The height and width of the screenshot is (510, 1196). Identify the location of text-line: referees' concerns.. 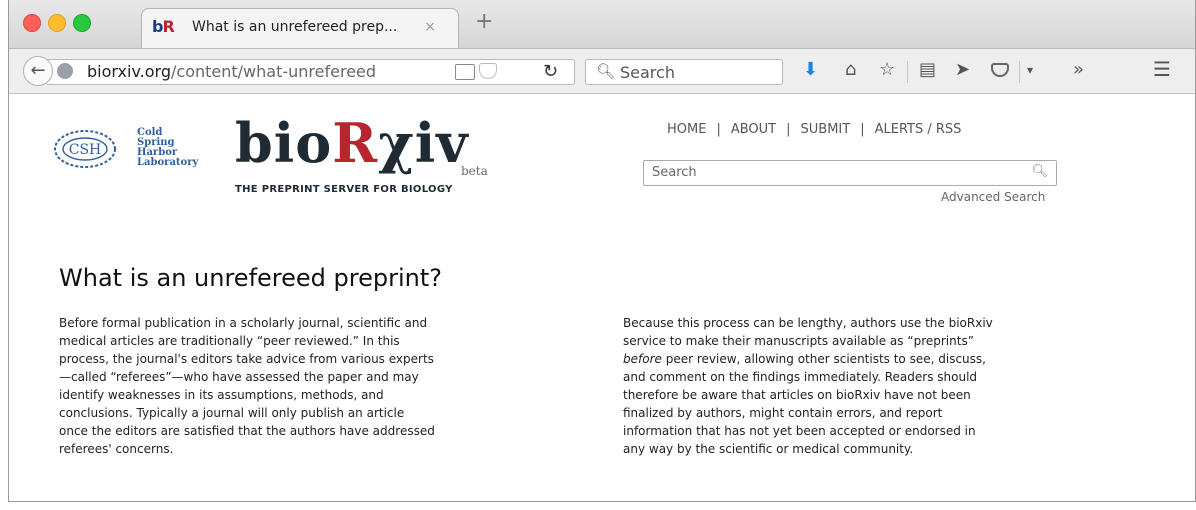
(116, 449).